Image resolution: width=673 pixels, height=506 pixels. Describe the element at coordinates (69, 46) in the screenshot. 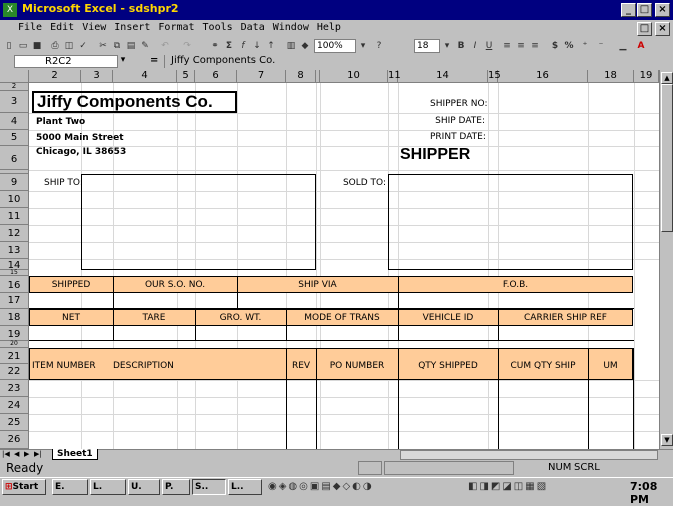

I see `preview-icon: ◫` at that location.